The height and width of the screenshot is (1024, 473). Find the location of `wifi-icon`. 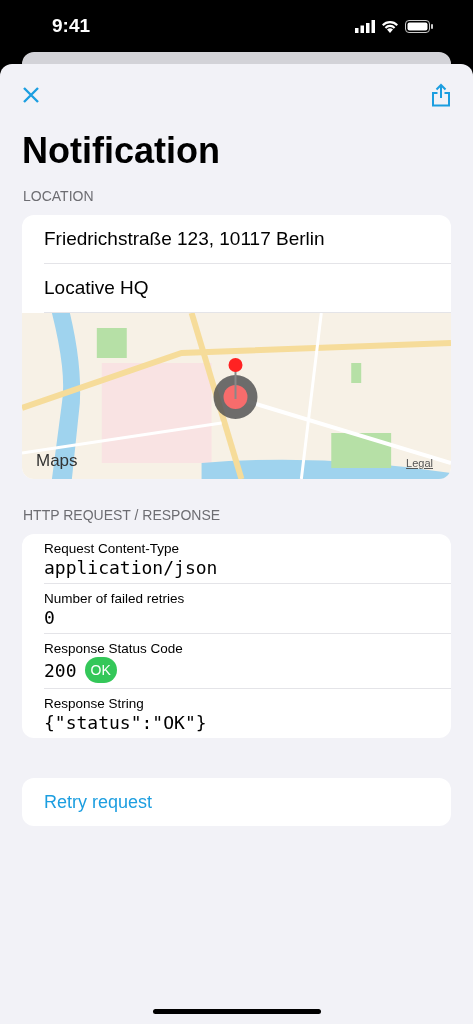

wifi-icon is located at coordinates (390, 26).